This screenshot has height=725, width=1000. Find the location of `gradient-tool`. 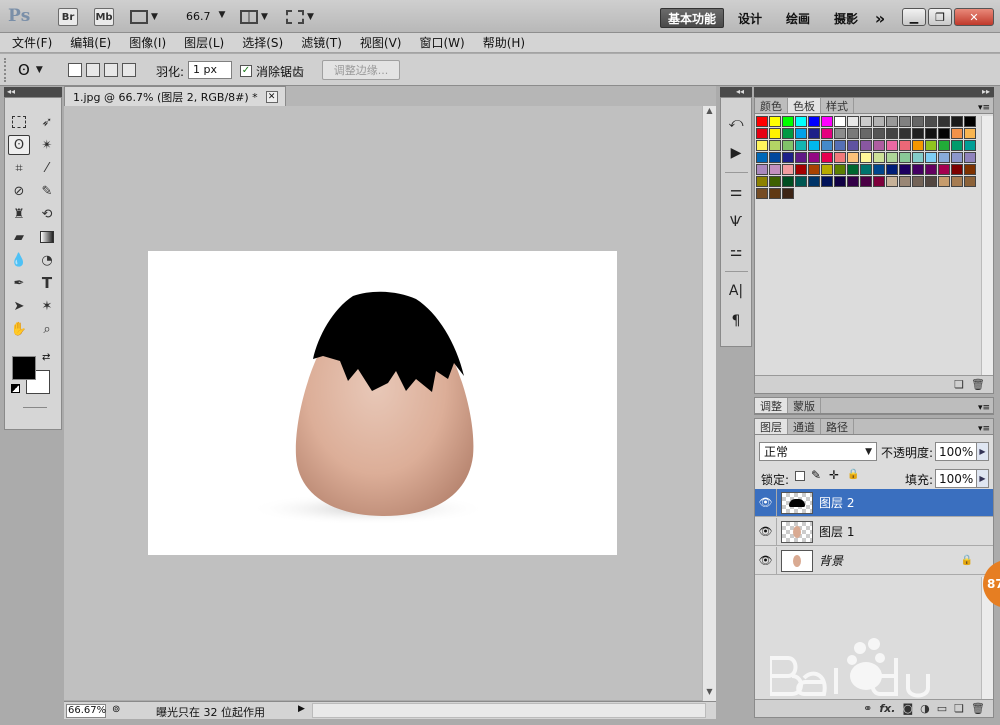

gradient-tool is located at coordinates (47, 237).